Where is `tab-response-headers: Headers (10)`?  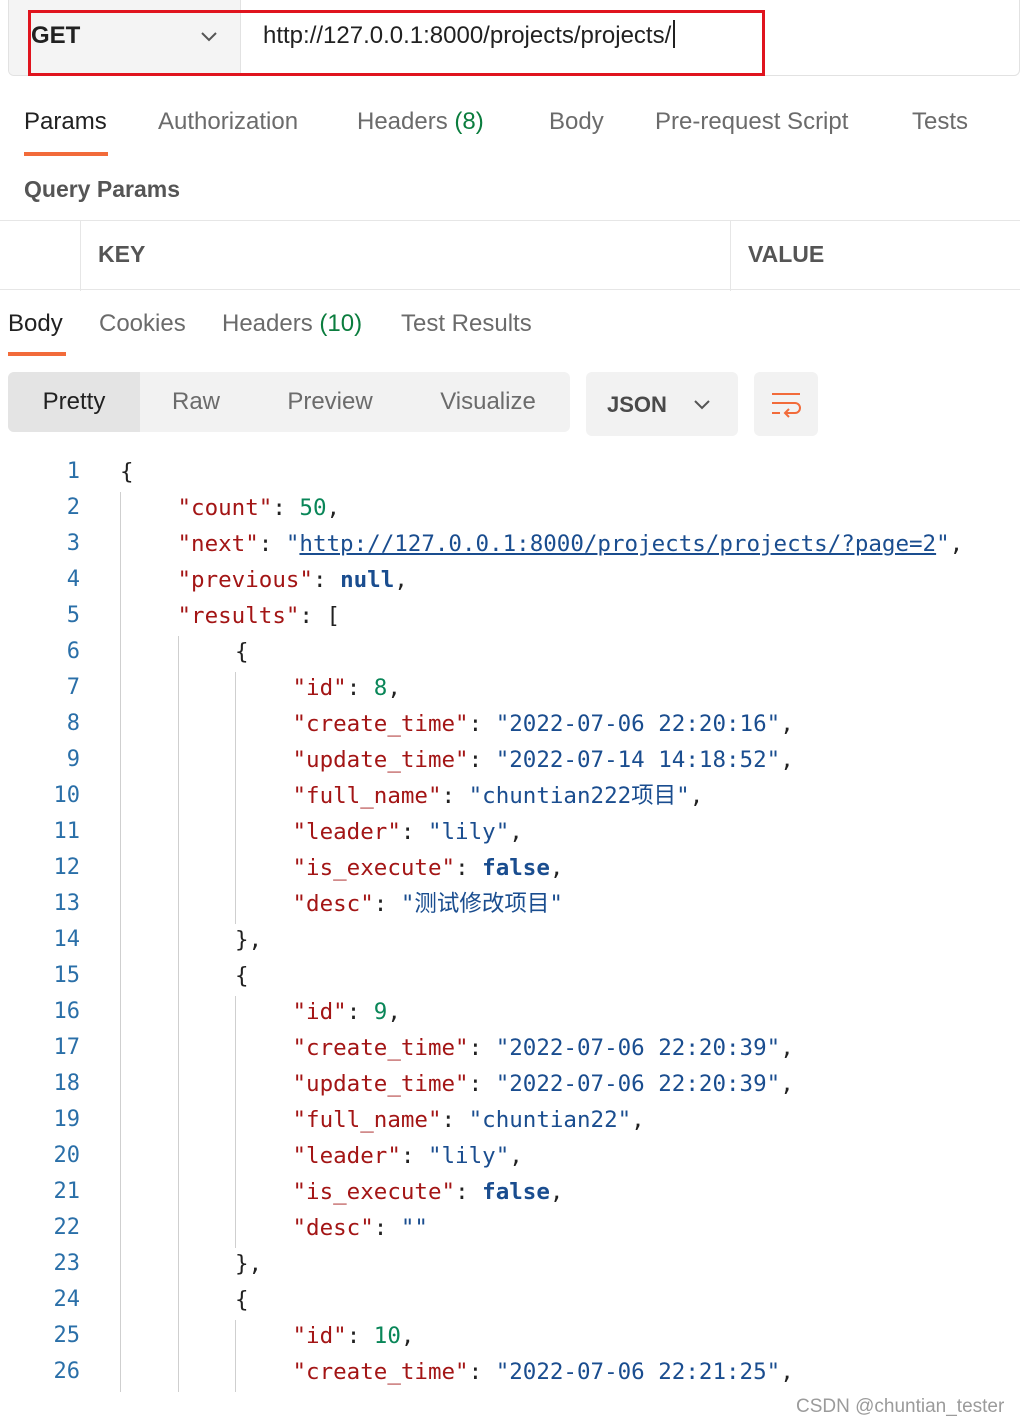
tab-response-headers: Headers (10) is located at coordinates (292, 324).